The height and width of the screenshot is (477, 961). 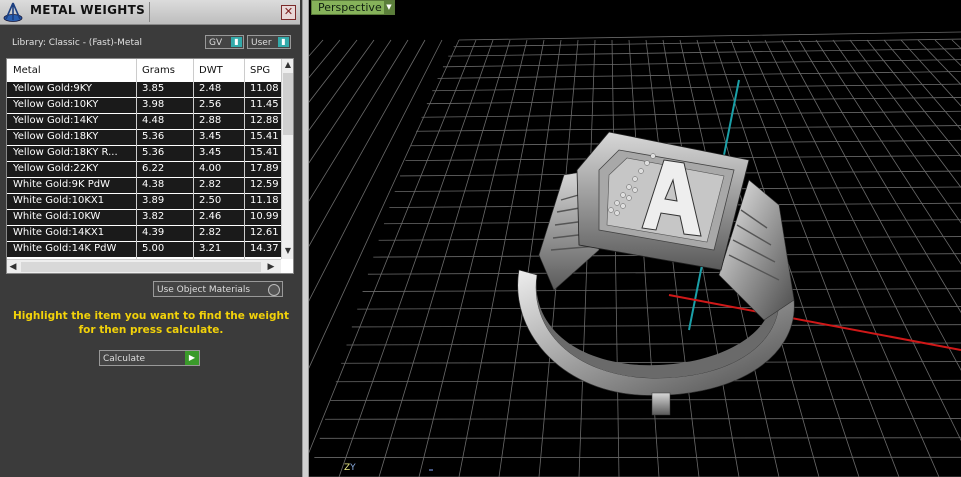 What do you see at coordinates (158, 70) in the screenshot?
I see `column-header-grams: Grams` at bounding box center [158, 70].